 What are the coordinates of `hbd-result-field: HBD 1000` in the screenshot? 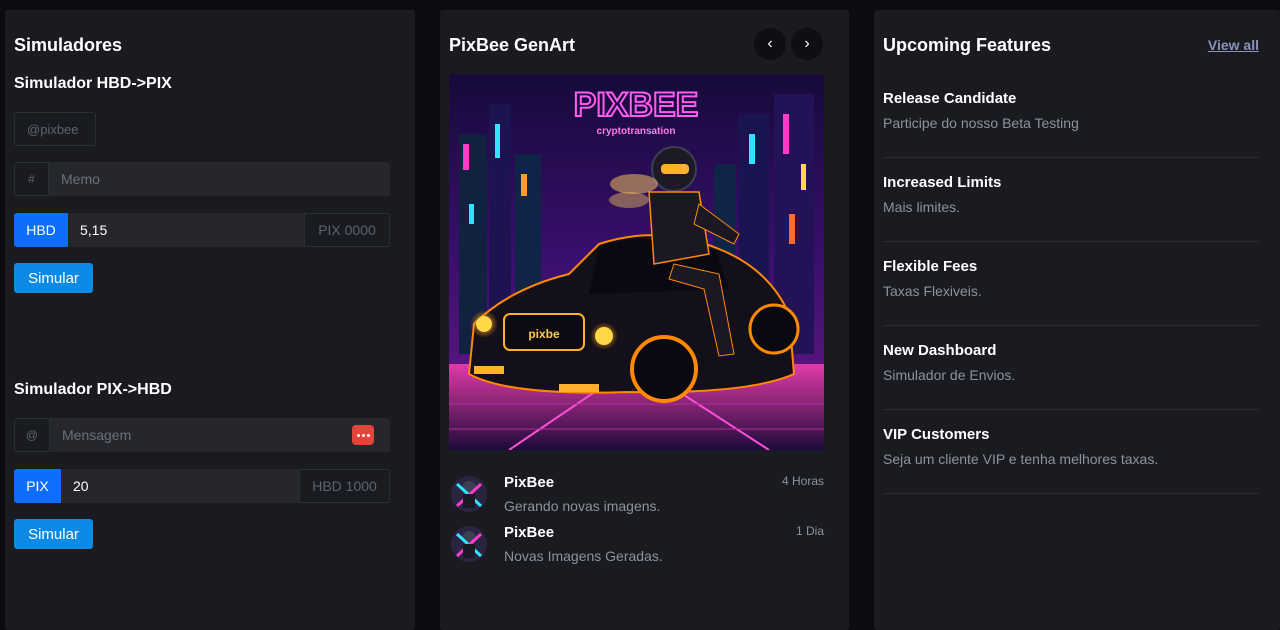 It's located at (344, 486).